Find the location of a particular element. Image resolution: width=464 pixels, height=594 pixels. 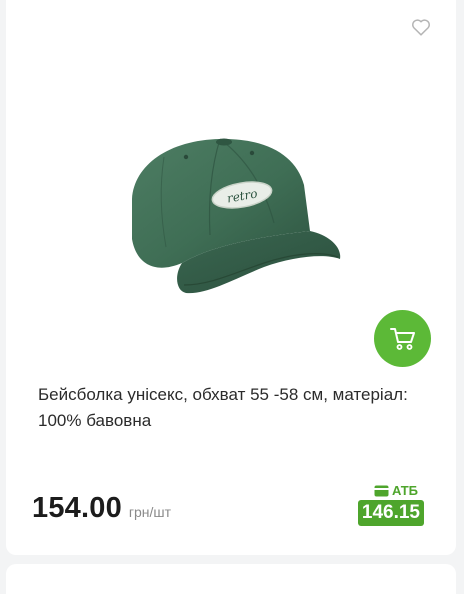

favorite-button is located at coordinates (421, 27).